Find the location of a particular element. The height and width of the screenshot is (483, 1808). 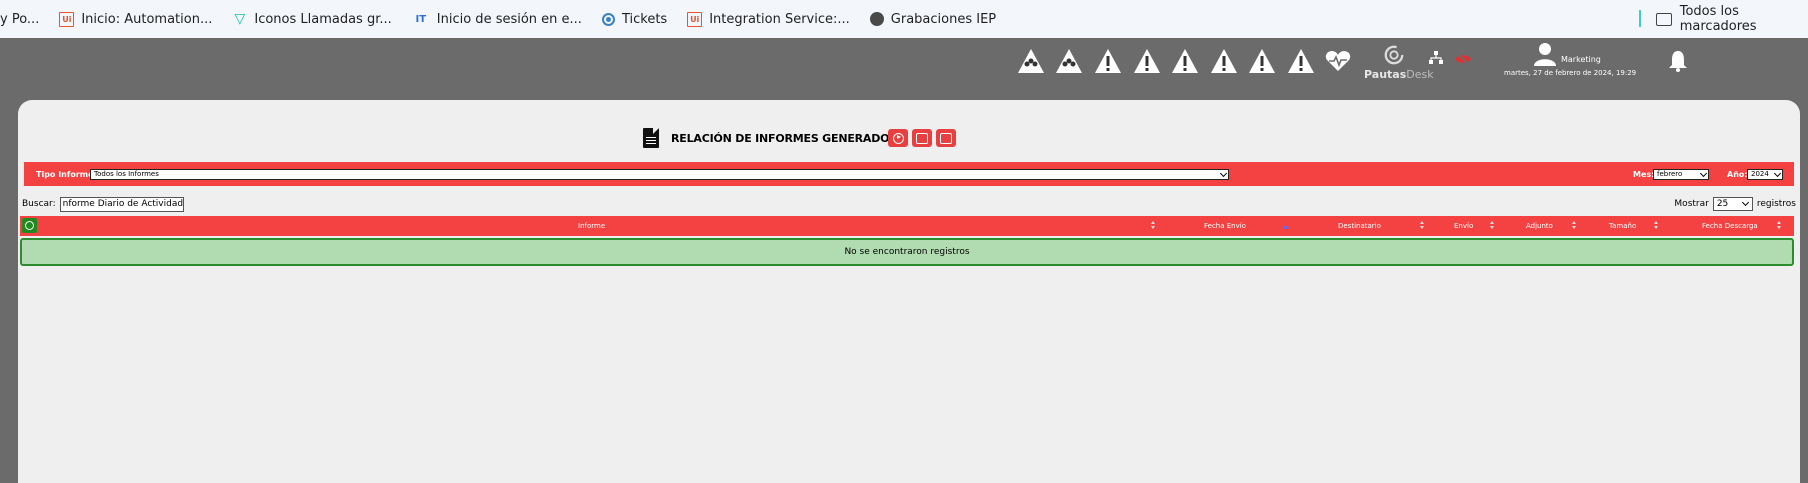

it-logo-icon: IT is located at coordinates (421, 19).